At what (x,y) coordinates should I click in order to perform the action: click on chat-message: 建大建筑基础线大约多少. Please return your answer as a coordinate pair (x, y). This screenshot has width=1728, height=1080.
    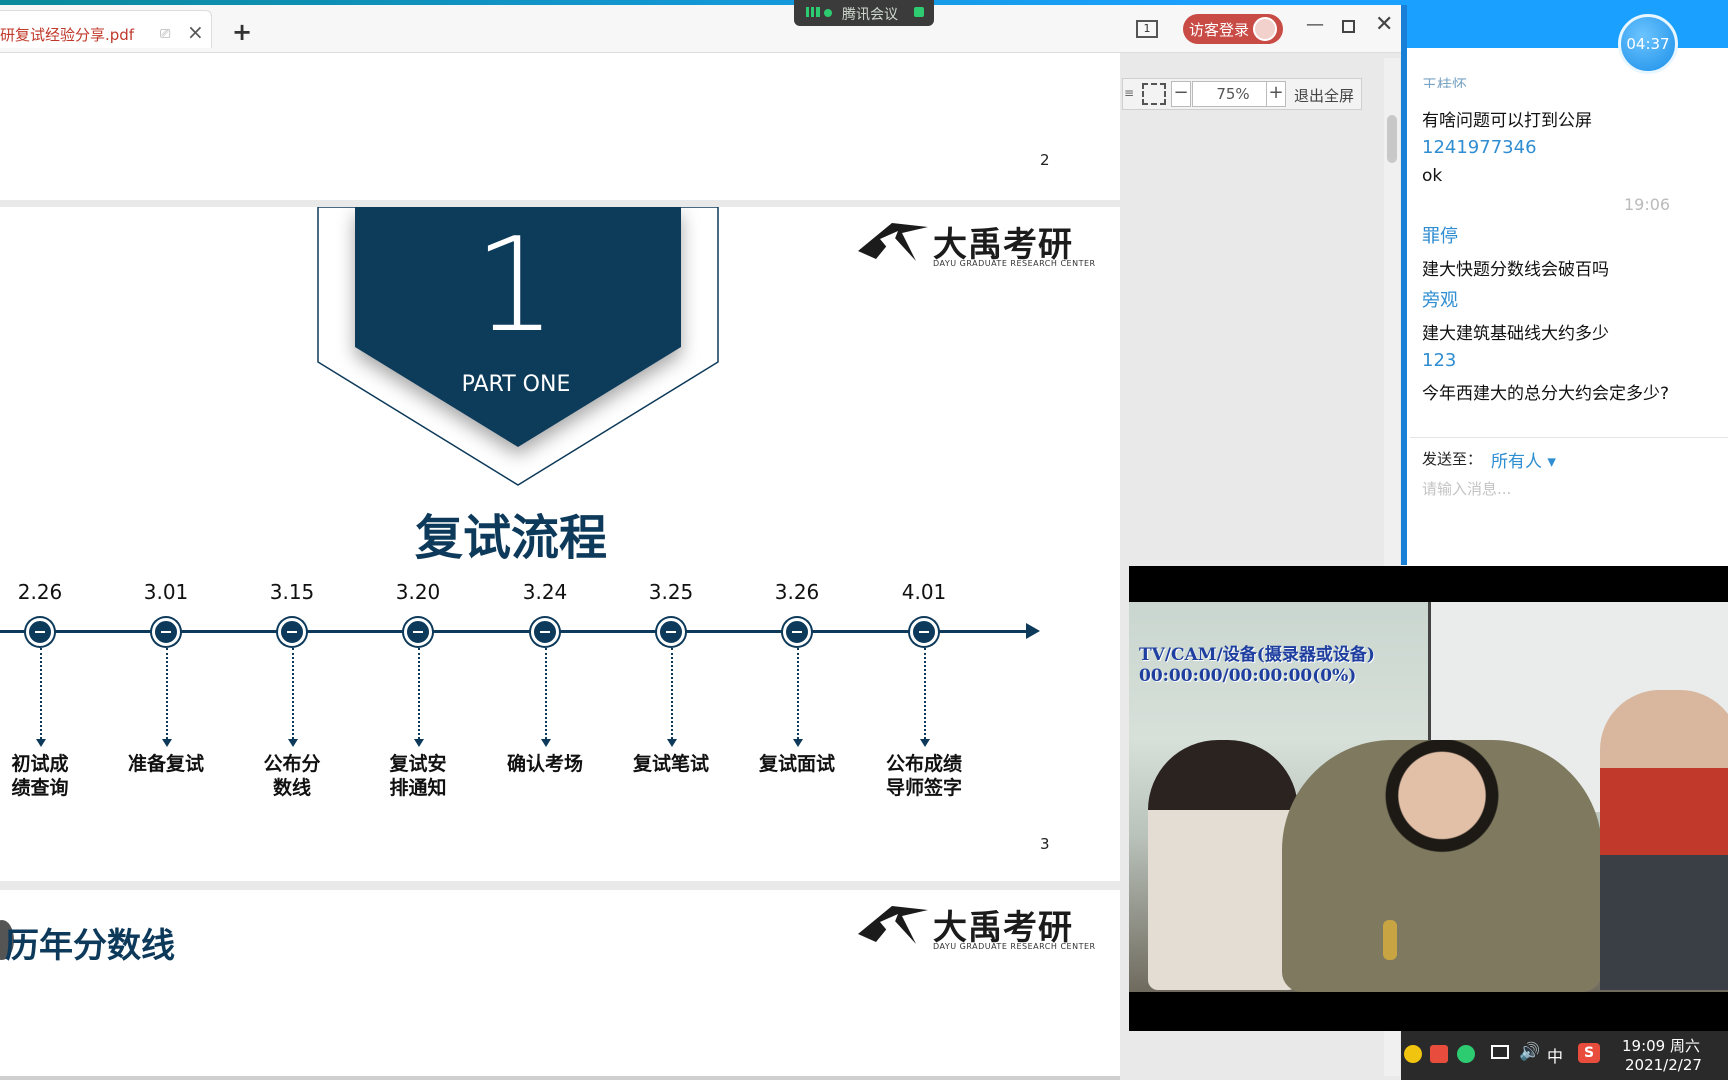
    Looking at the image, I should click on (1515, 334).